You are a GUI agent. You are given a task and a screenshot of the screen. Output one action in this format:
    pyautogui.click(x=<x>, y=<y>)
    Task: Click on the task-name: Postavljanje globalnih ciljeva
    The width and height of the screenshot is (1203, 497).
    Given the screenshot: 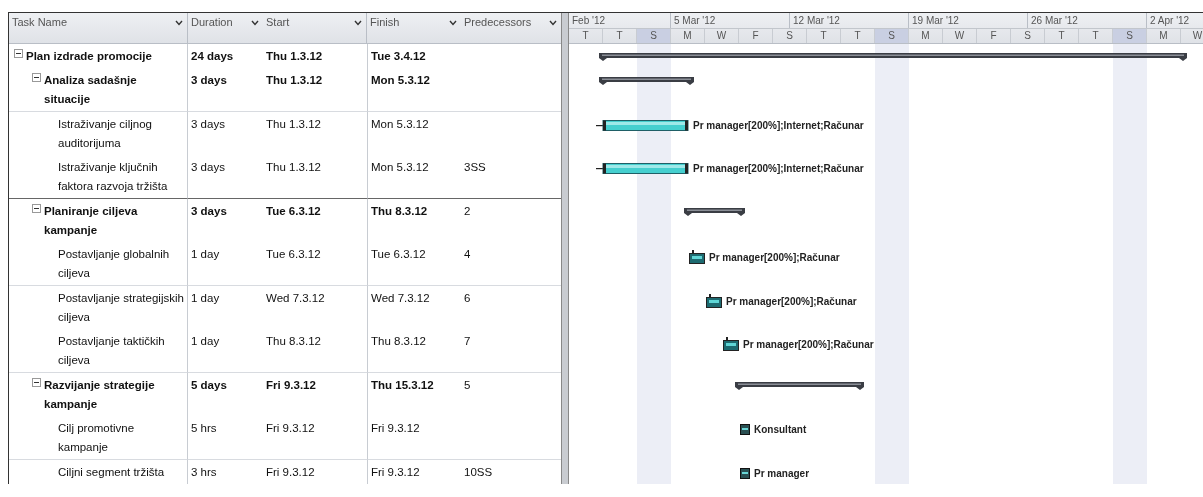 What is the action you would take?
    pyautogui.click(x=114, y=264)
    